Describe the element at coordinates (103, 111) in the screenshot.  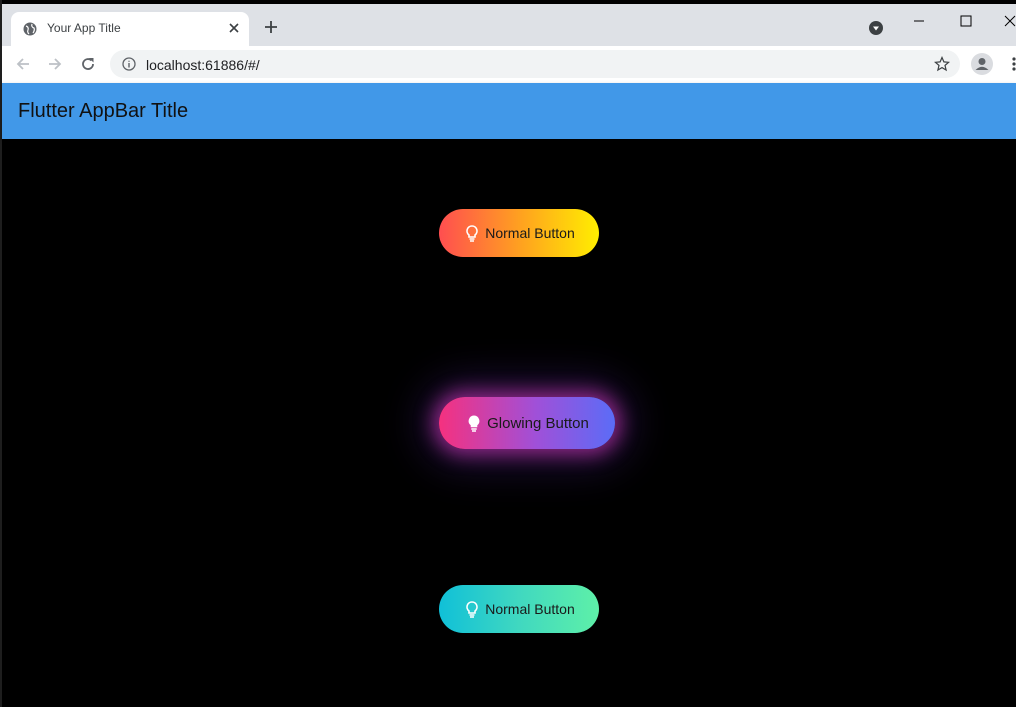
I see `app-bar-title: Flutter AppBar Title` at that location.